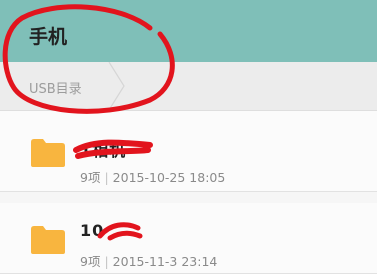 Image resolution: width=377 pixels, height=274 pixels. I want to click on folder-meta: 9项 | 2015-11-3 23:14, so click(148, 260).